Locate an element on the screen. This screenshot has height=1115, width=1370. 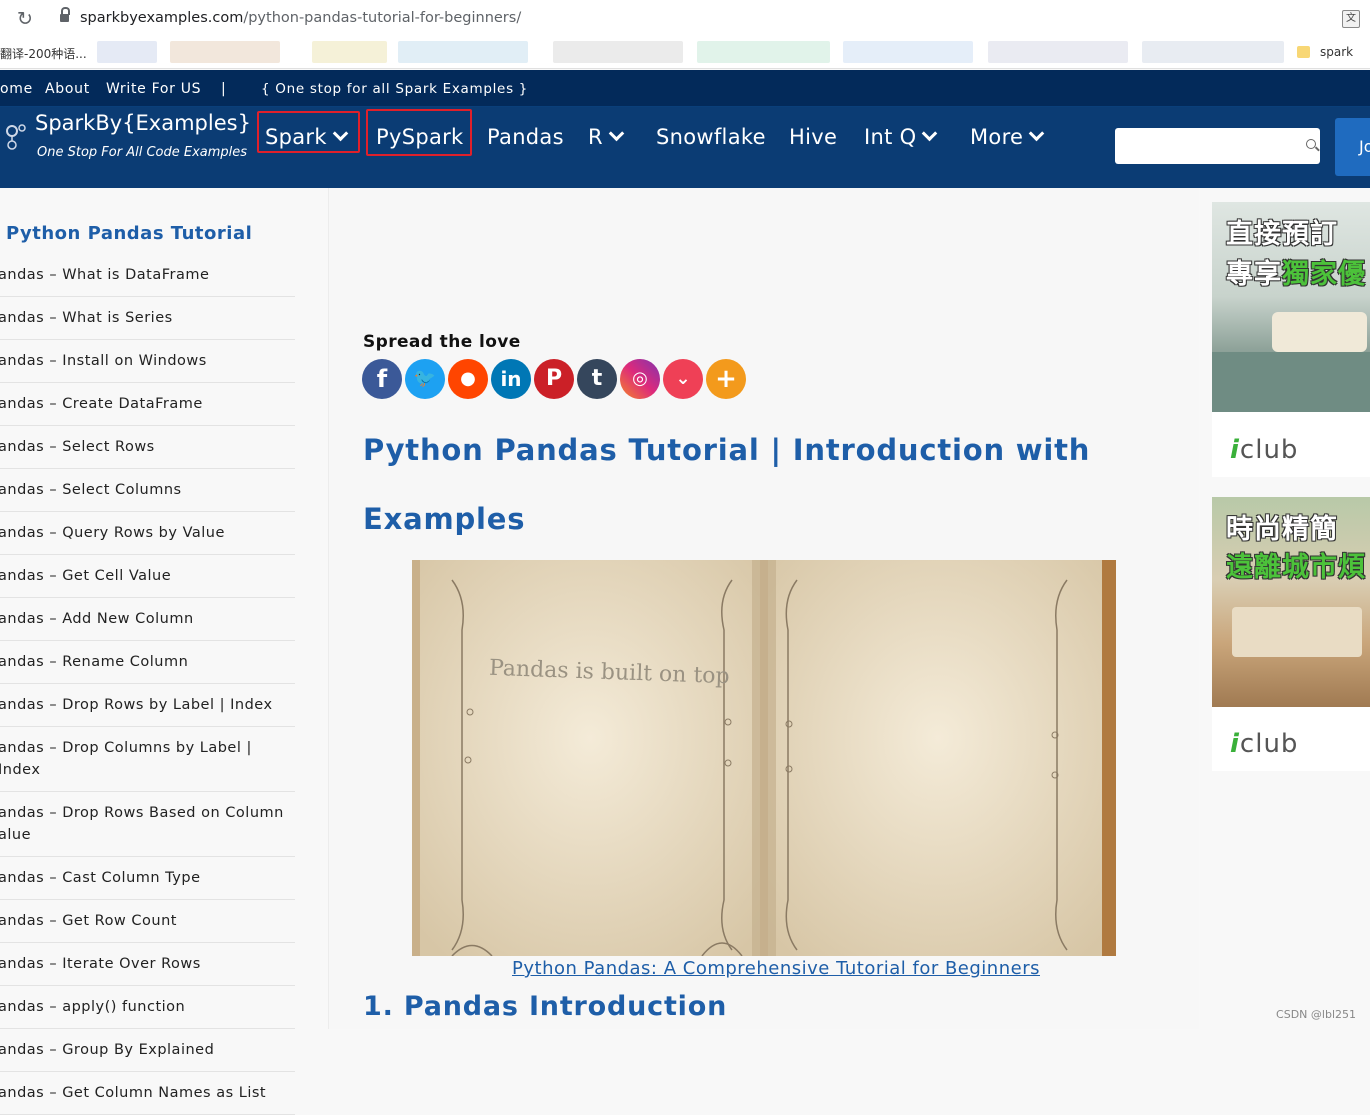
nav-int-q: Int Q is located at coordinates (901, 137).